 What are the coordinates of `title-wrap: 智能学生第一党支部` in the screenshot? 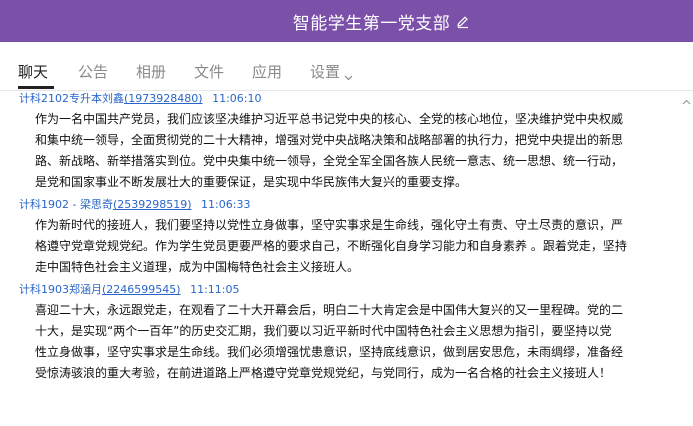 It's located at (382, 21).